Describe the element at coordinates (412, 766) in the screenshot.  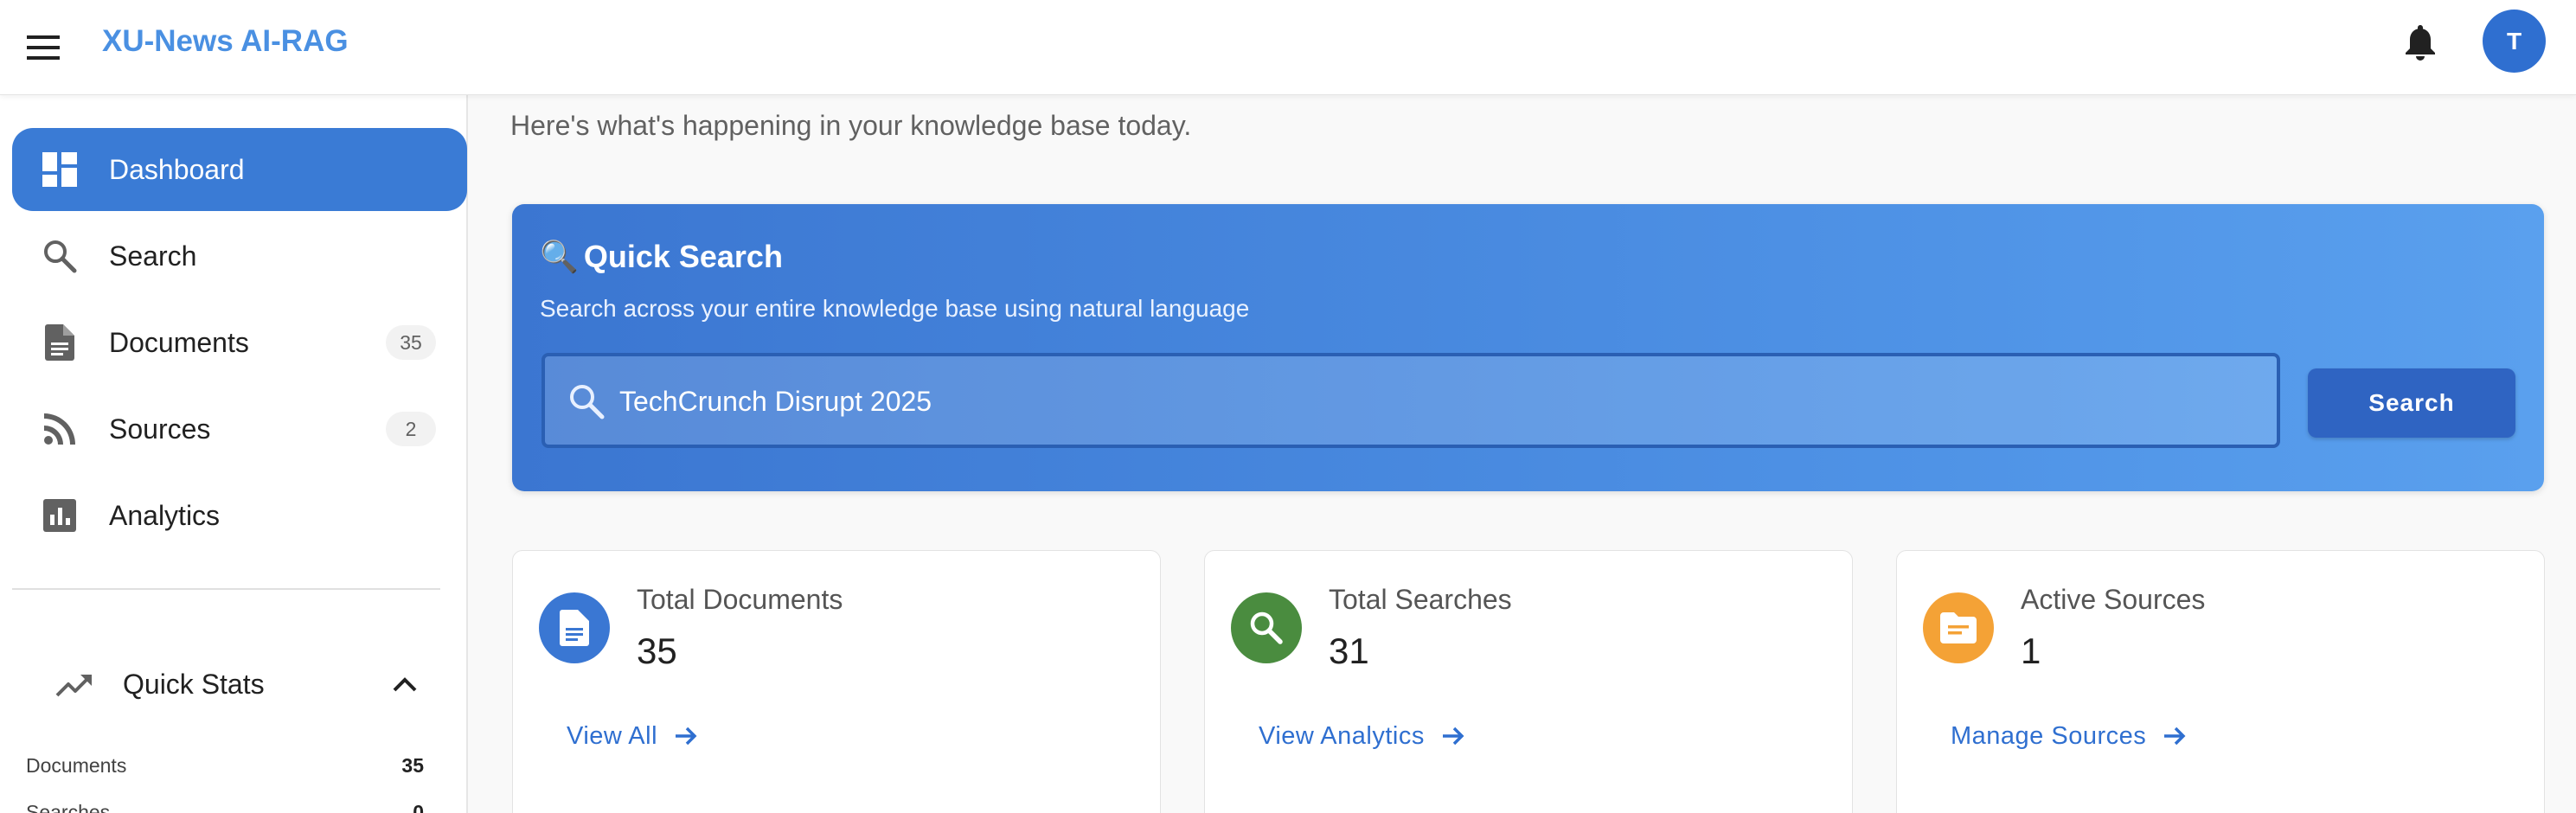
I see `quick-stat-value: 35` at that location.